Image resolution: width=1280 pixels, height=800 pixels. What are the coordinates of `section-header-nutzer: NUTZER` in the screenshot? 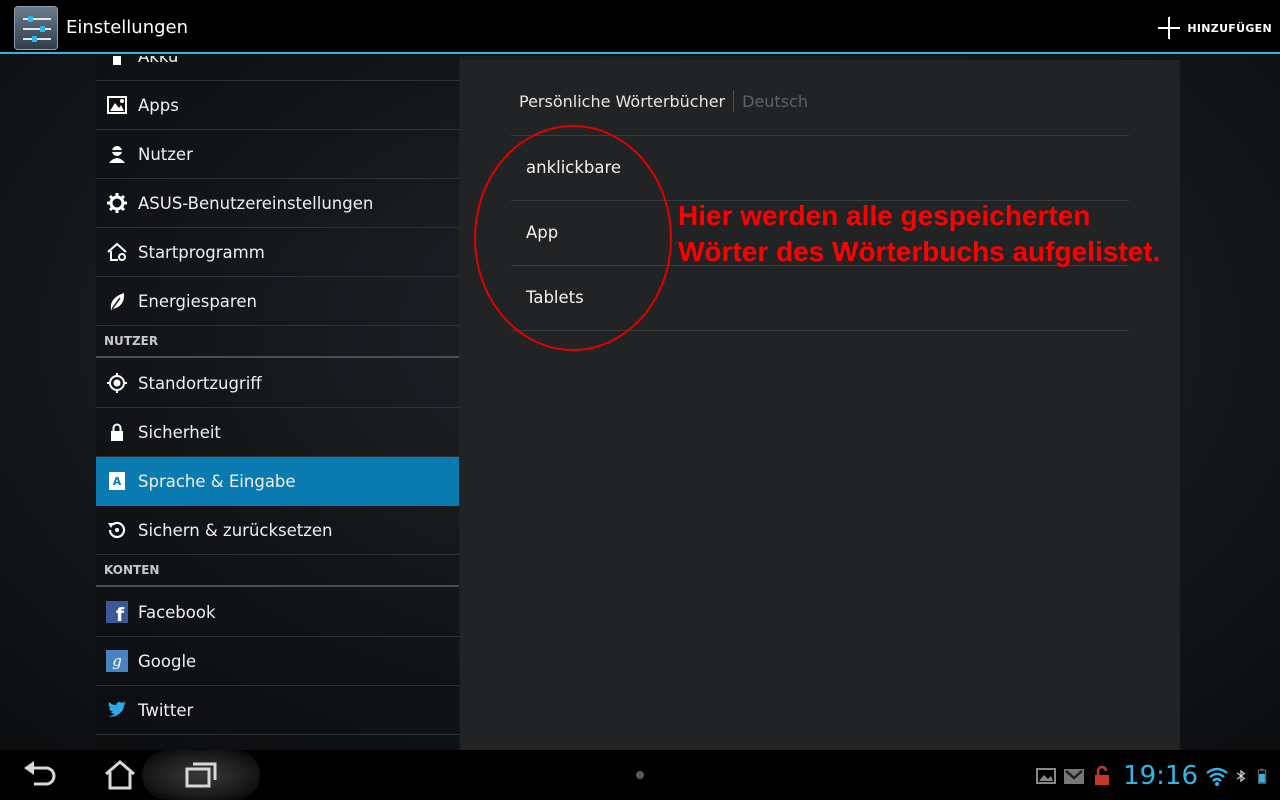 It's located at (277, 342).